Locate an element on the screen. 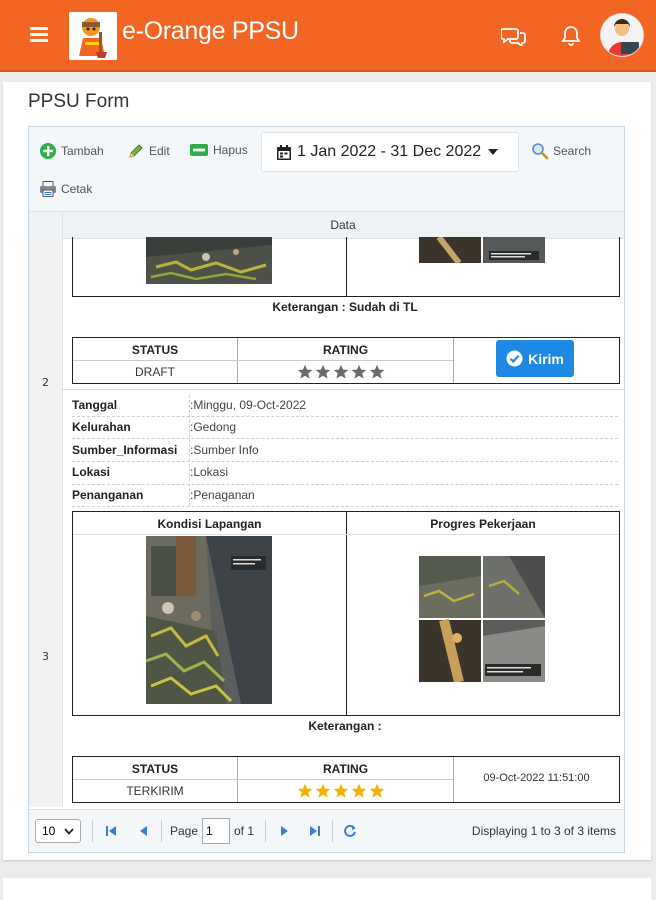  app-logo is located at coordinates (93, 36).